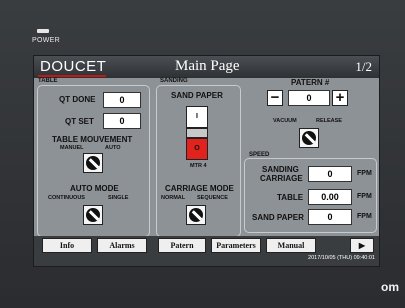  What do you see at coordinates (198, 166) in the screenshot?
I see `motor-label: MTR 4` at bounding box center [198, 166].